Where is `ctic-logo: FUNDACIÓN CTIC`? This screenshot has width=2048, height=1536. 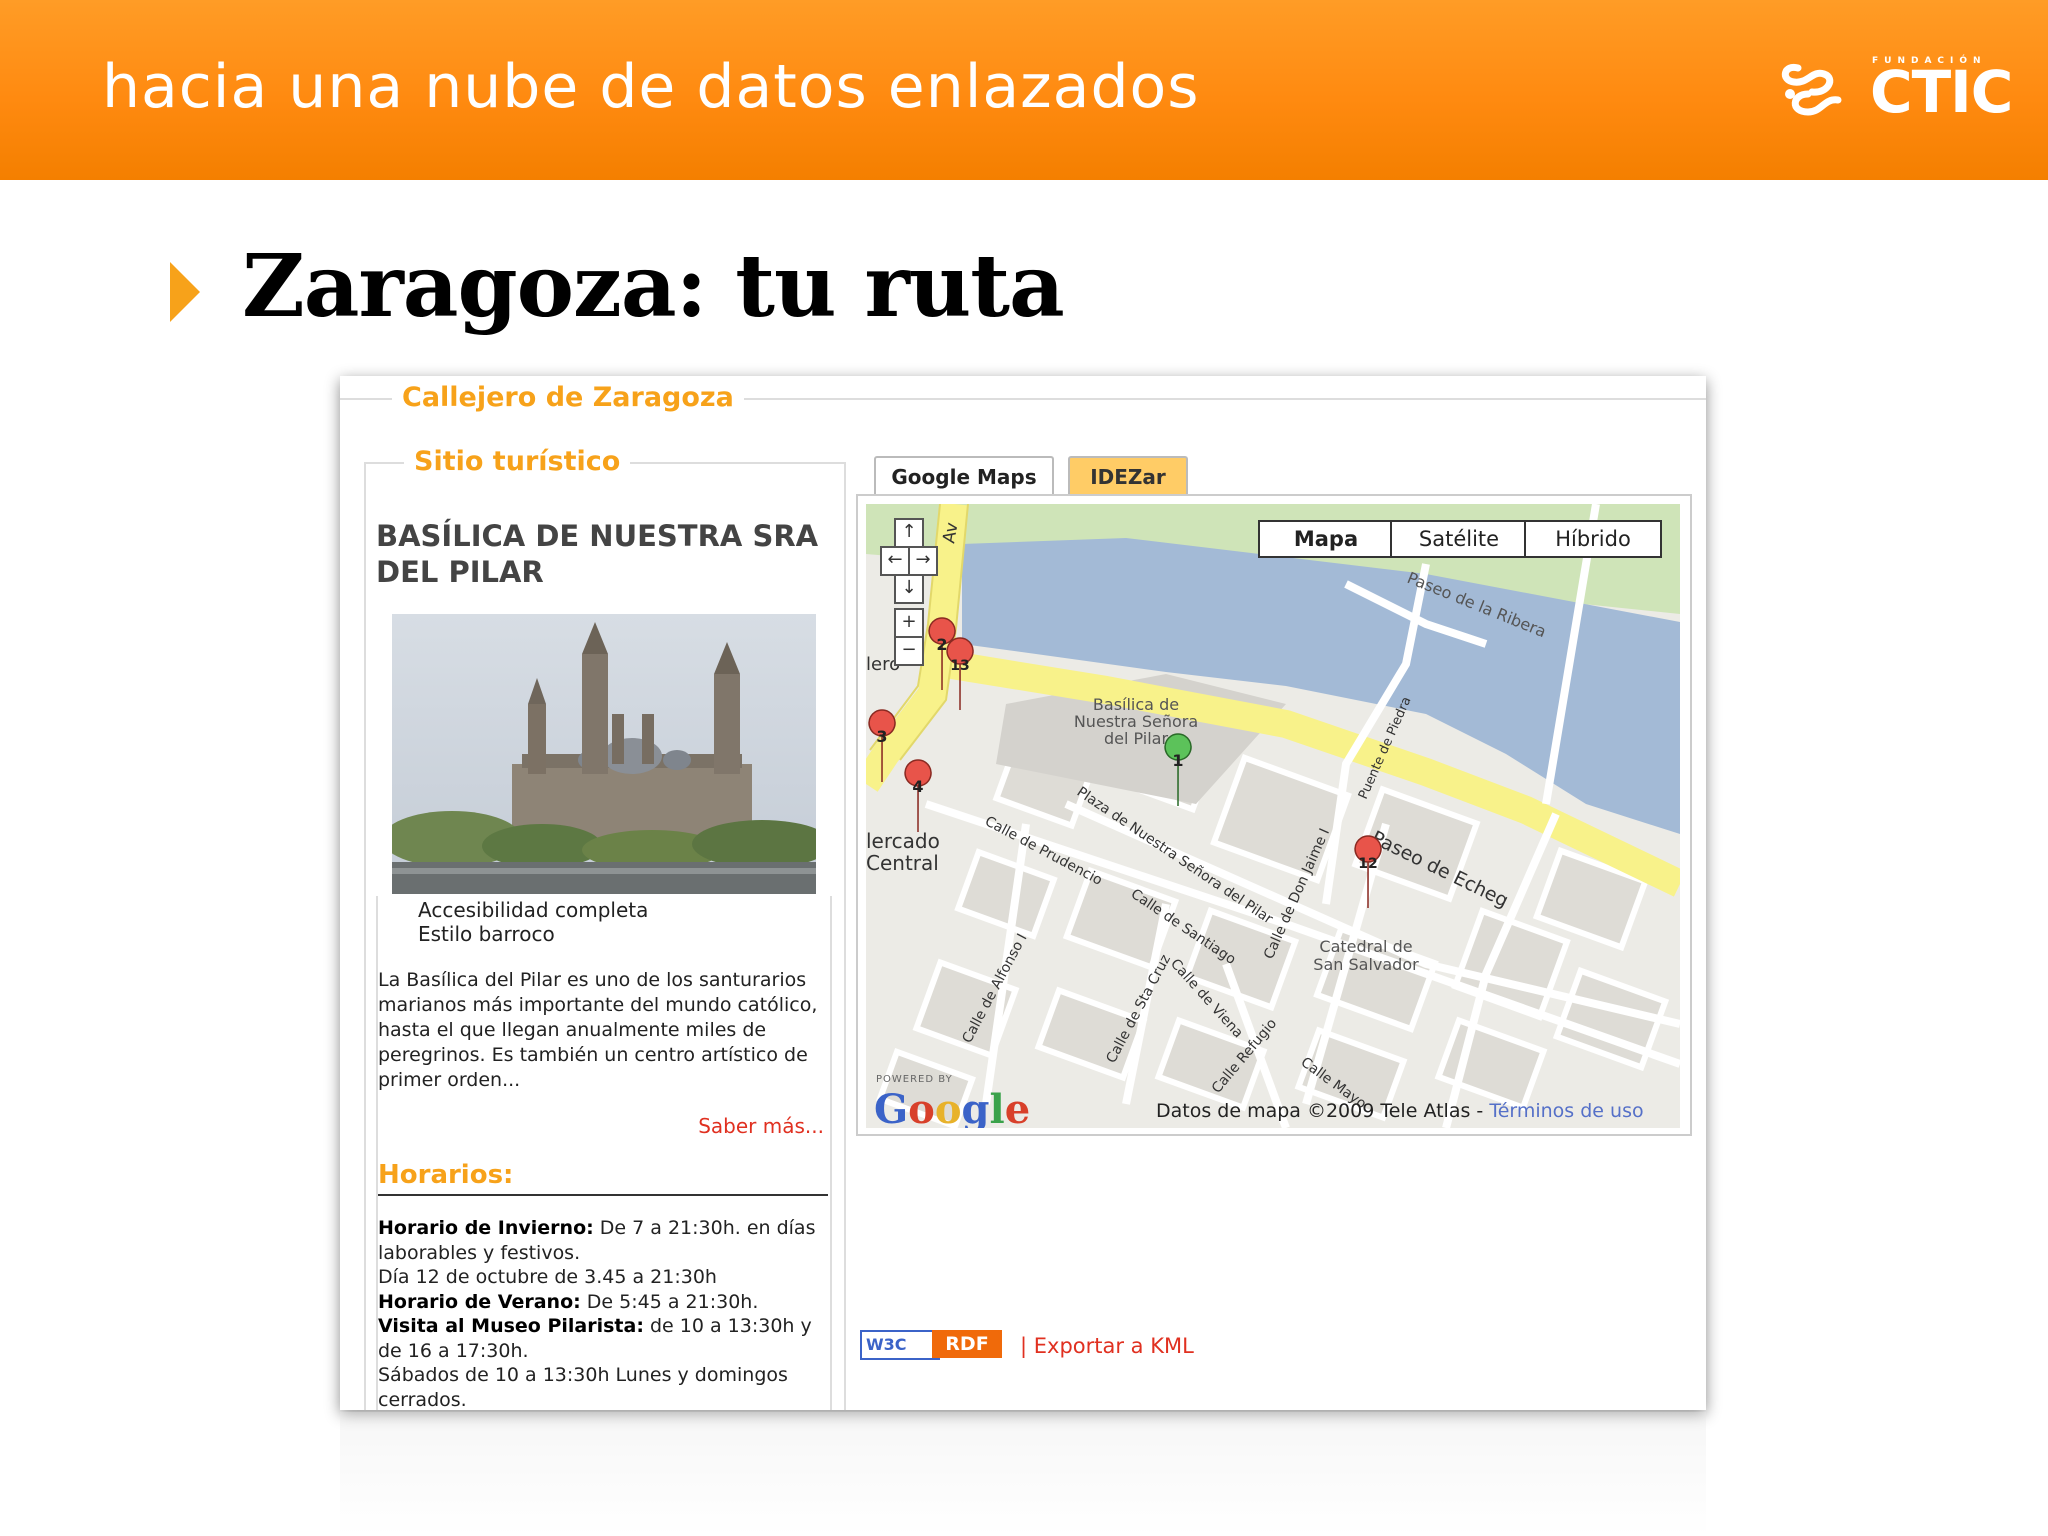
ctic-logo: FUNDACIÓN CTIC is located at coordinates (1898, 89).